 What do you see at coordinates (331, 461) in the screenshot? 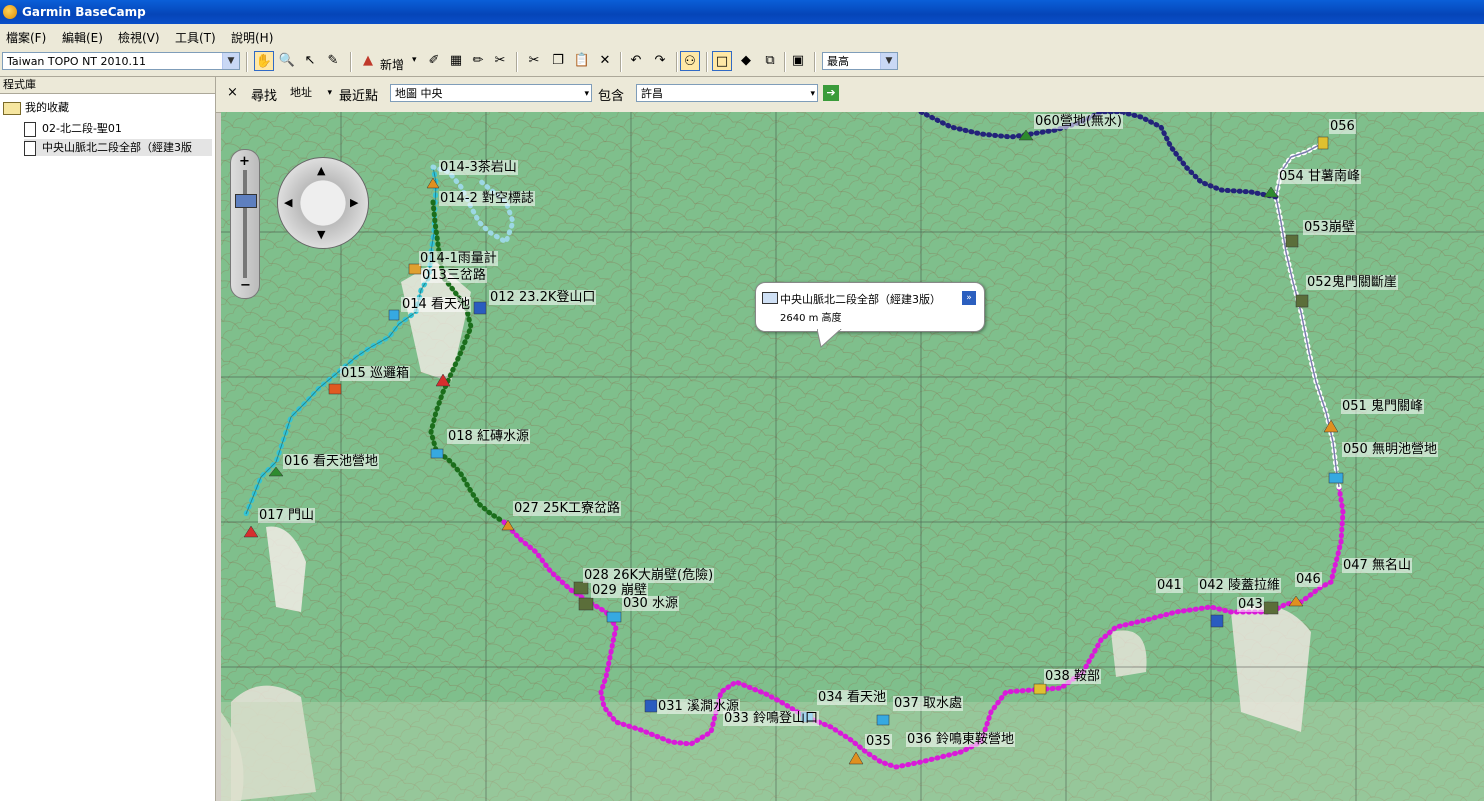
I see `waypoint-label: 016 看天池營地` at bounding box center [331, 461].